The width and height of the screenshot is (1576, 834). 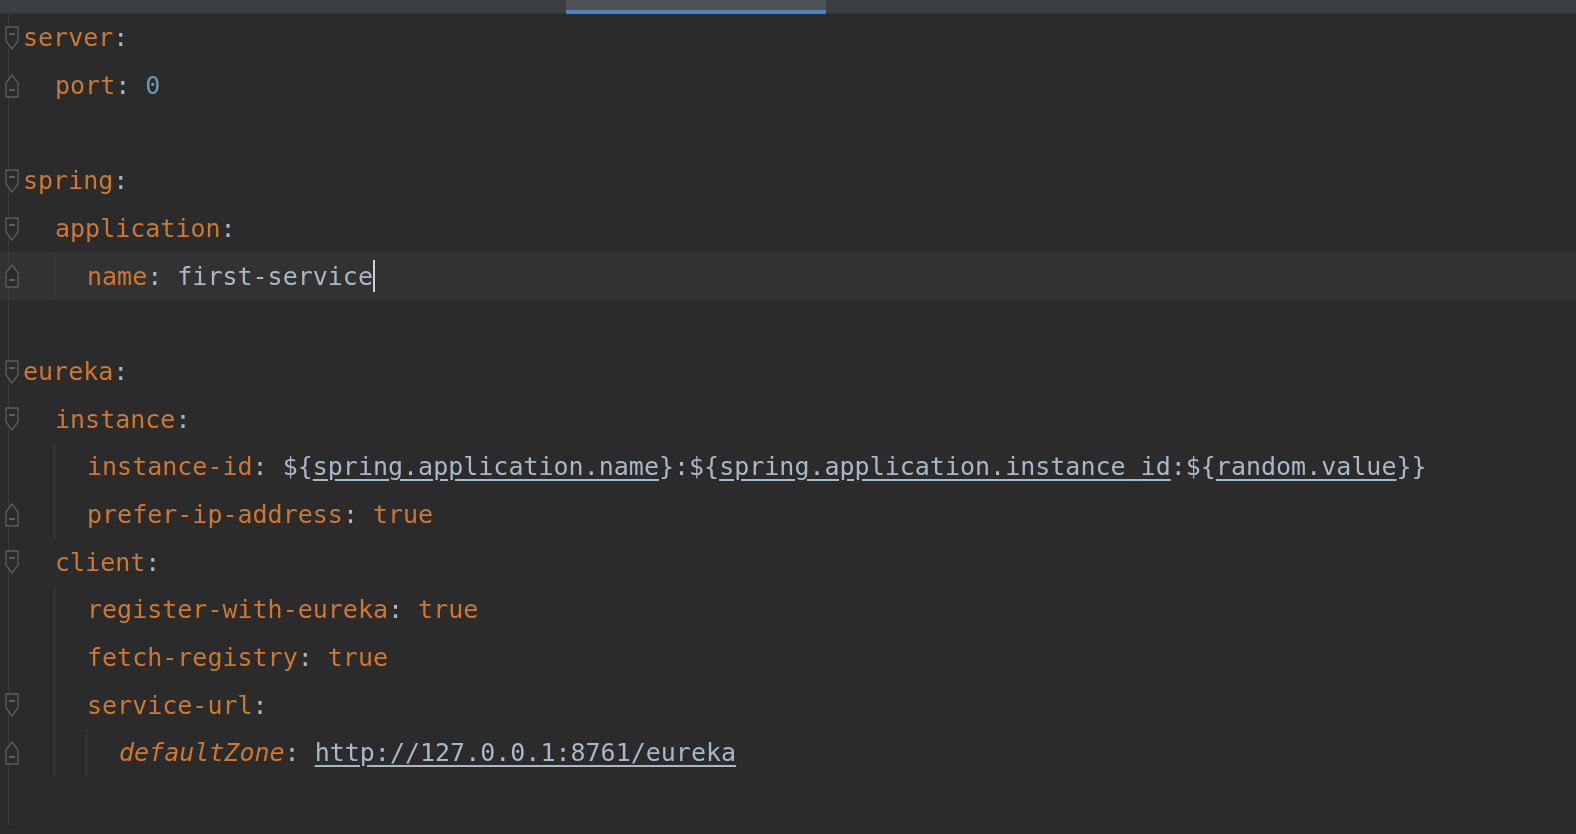 I want to click on editor-tab, so click(x=696, y=7).